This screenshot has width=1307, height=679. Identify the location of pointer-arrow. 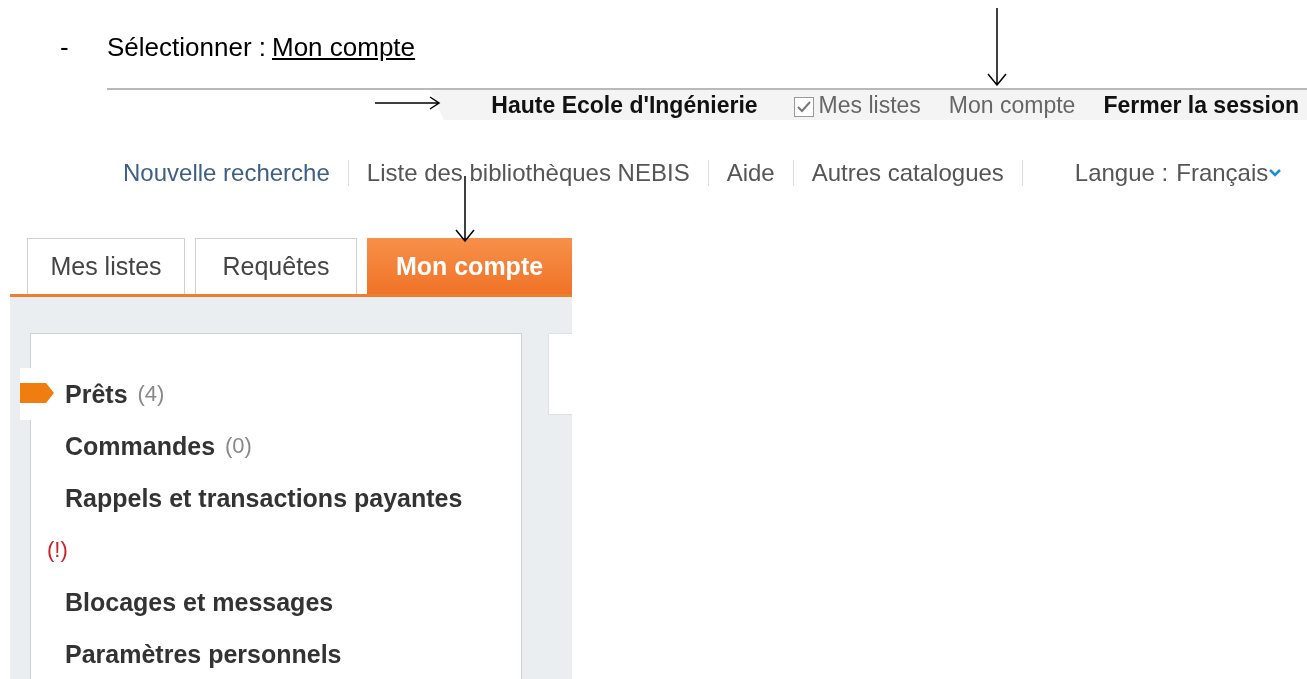
(408, 103).